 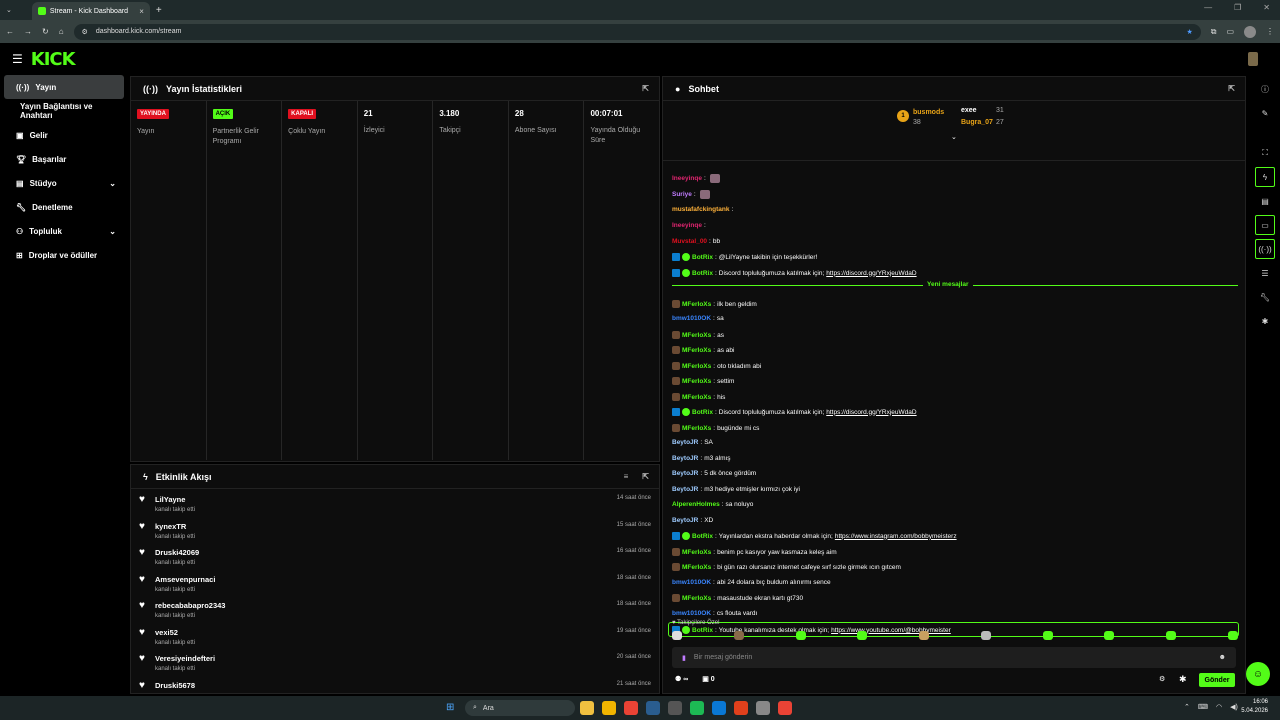 What do you see at coordinates (637, 31) in the screenshot?
I see `url-field: ⚙ dashboard.kick.com/stream ★` at bounding box center [637, 31].